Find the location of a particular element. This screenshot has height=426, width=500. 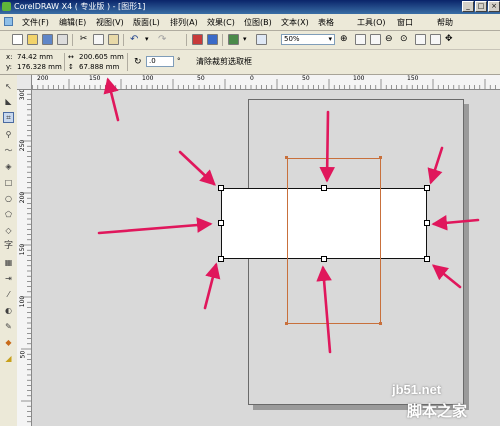

menu-file: 文件(F) is located at coordinates (35, 22).